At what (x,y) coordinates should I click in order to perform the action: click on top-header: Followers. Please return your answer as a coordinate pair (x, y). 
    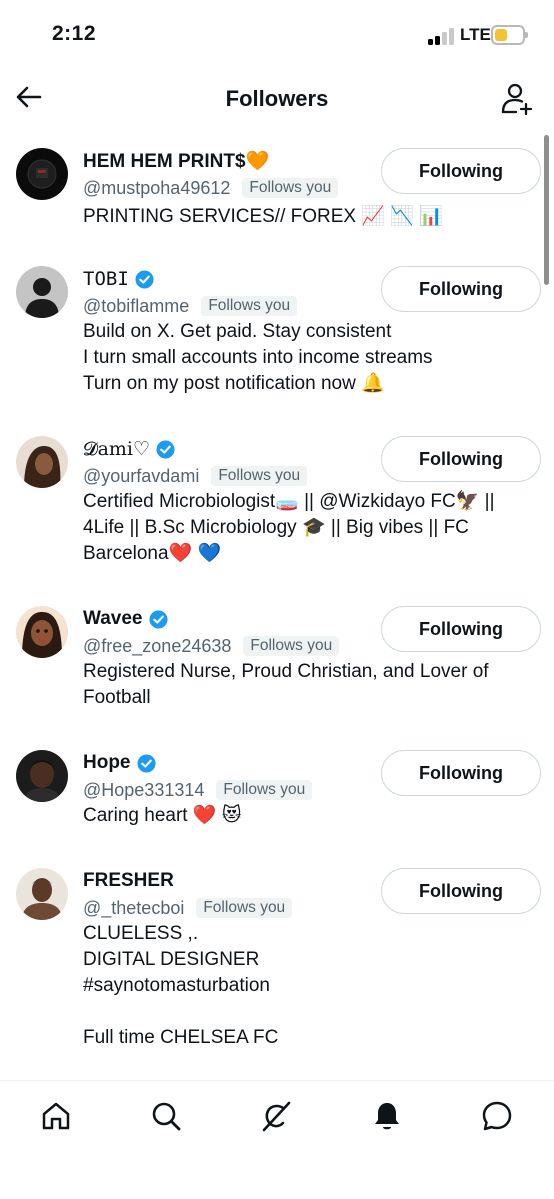
    Looking at the image, I should click on (277, 101).